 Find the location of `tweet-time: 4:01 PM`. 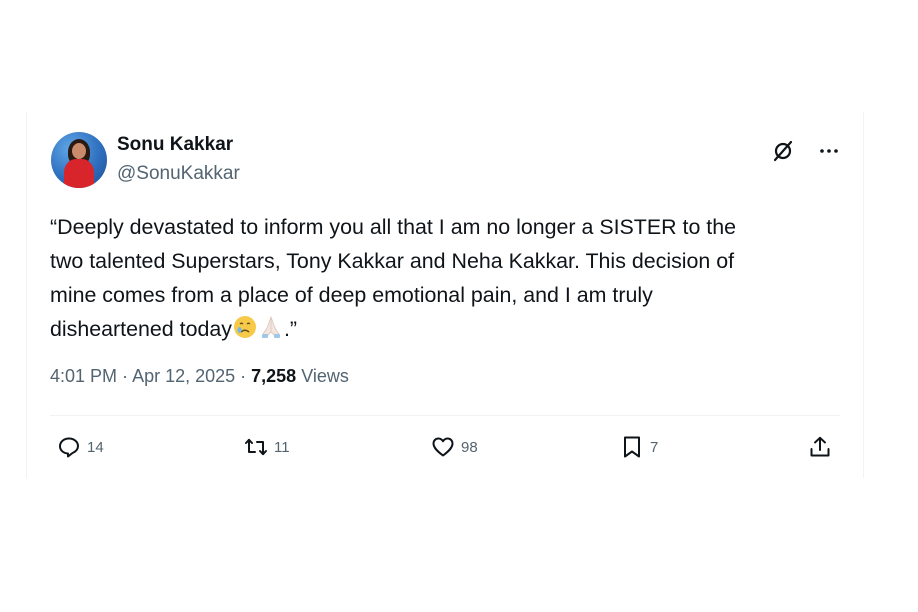

tweet-time: 4:01 PM is located at coordinates (83, 376).